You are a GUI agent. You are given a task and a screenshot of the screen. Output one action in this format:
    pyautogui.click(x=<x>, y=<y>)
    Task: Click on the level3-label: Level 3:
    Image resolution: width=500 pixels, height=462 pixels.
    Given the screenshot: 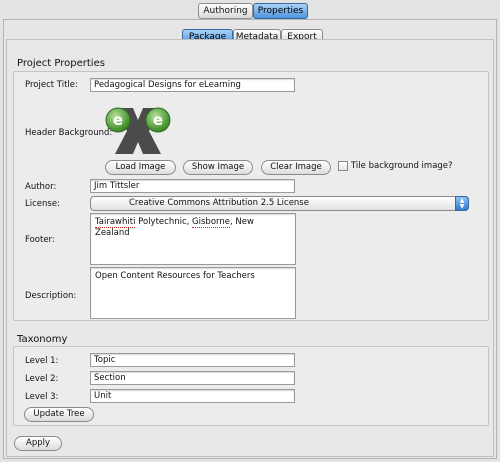 What is the action you would take?
    pyautogui.click(x=42, y=397)
    